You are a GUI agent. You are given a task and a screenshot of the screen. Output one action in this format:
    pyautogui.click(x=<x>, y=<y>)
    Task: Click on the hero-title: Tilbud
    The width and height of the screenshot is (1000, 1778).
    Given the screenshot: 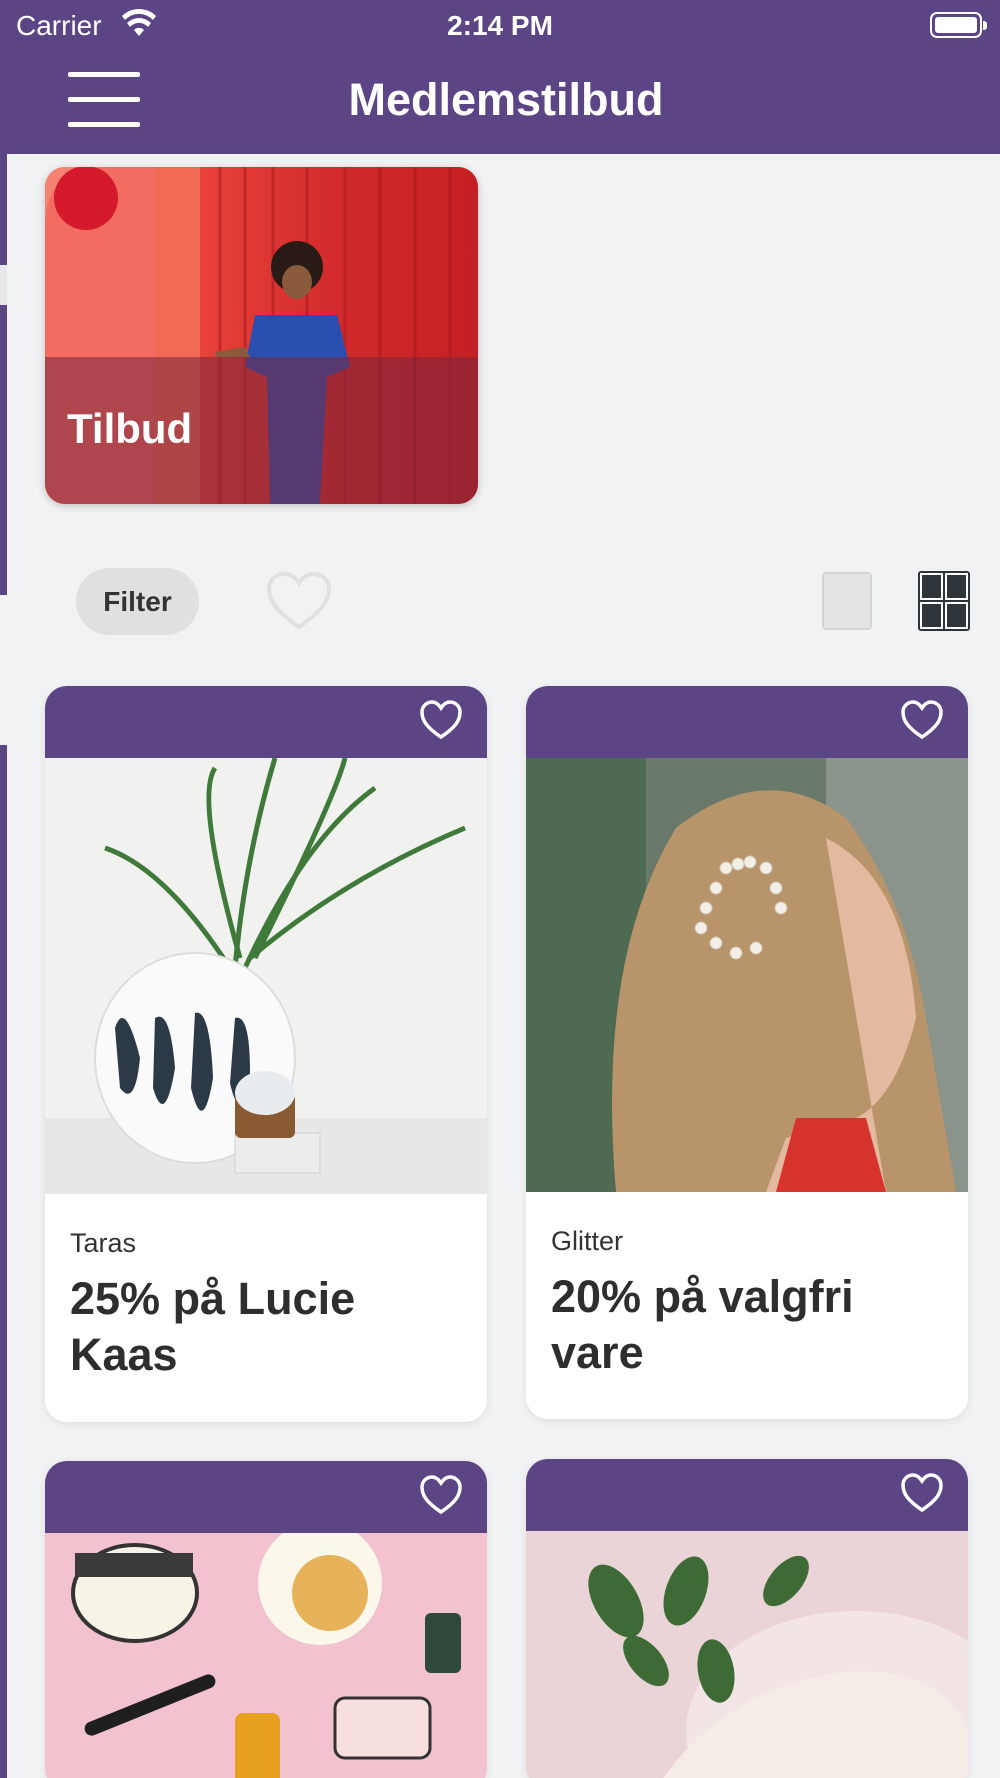 What is the action you would take?
    pyautogui.click(x=130, y=428)
    